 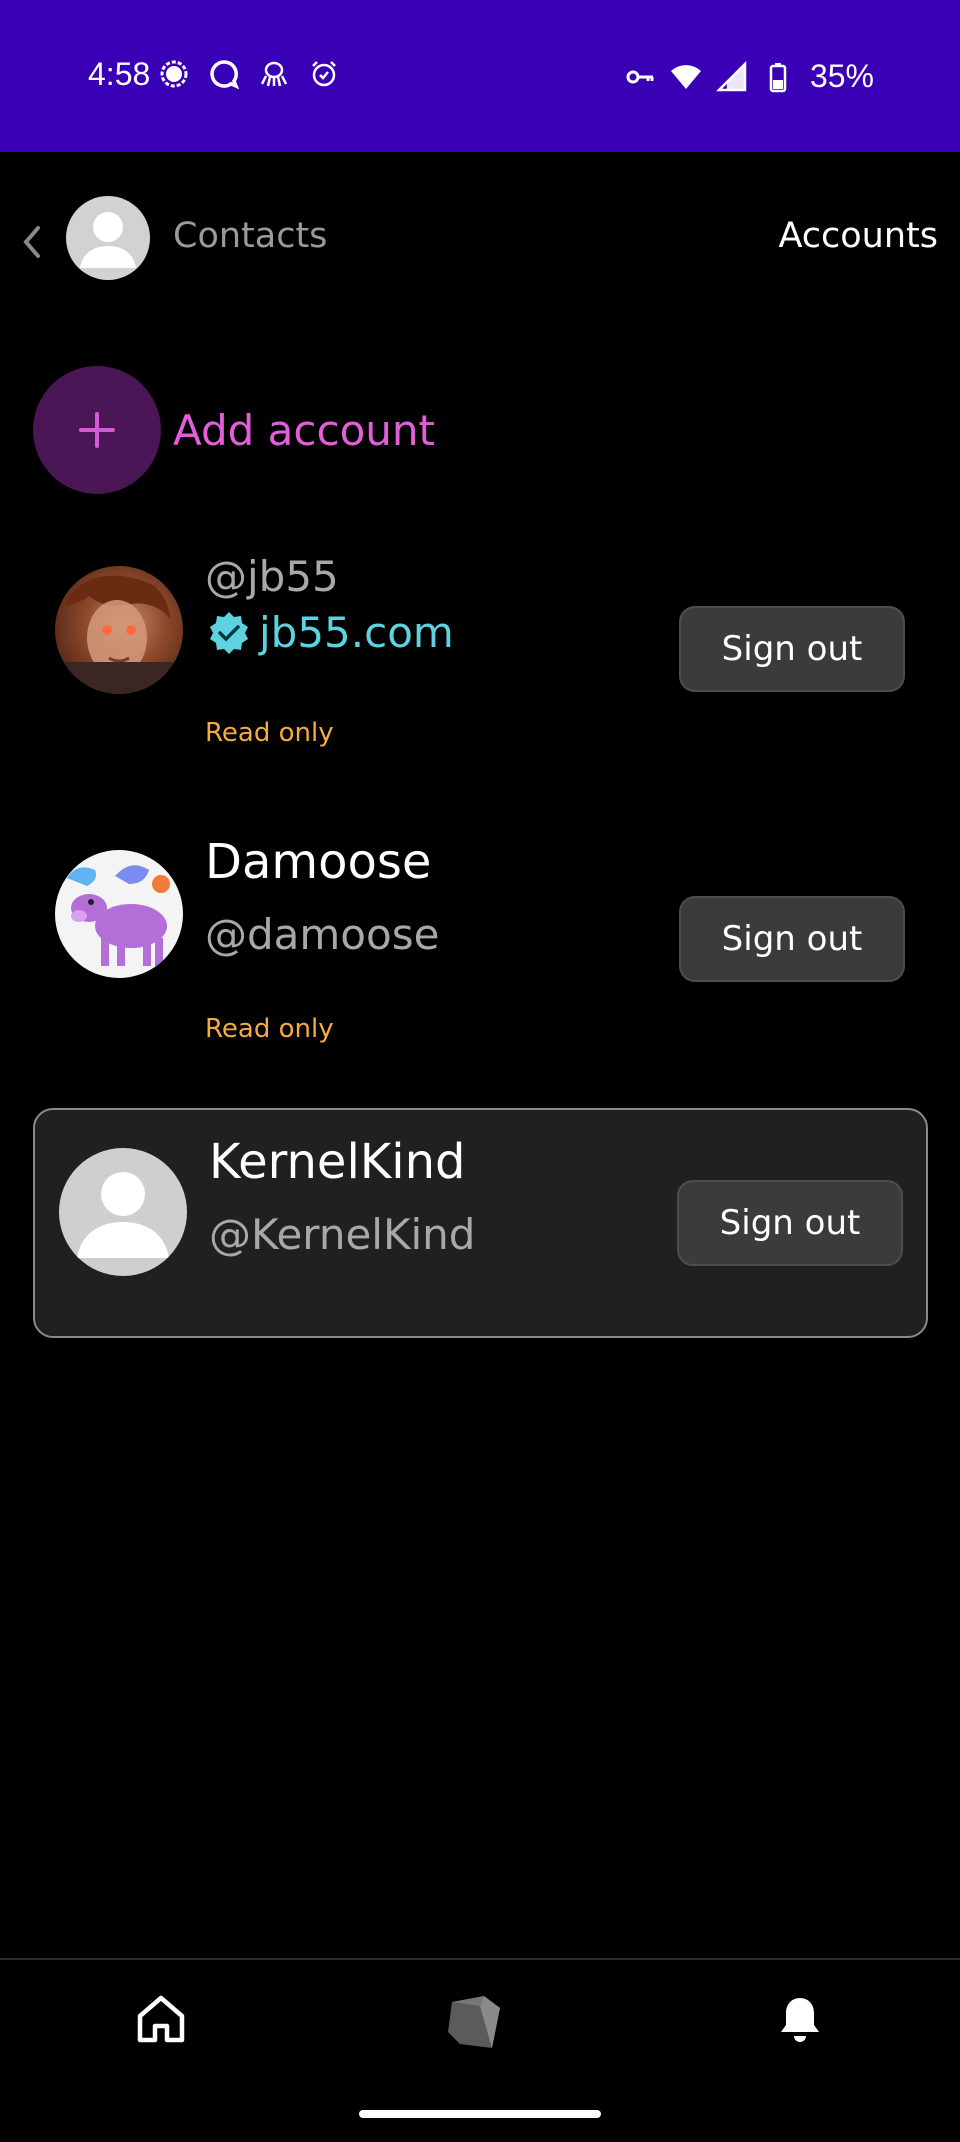 I want to click on gesture-bar, so click(x=480, y=2114).